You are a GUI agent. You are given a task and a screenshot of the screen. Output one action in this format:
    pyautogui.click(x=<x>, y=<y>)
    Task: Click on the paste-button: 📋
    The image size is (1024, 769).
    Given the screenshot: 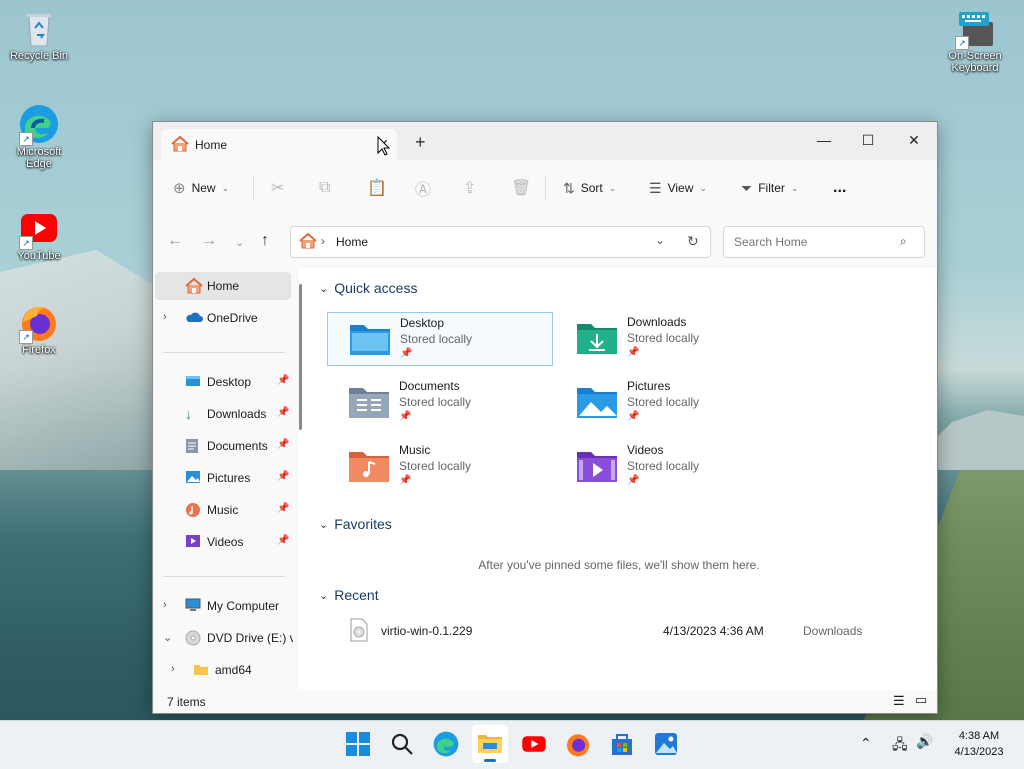 What is the action you would take?
    pyautogui.click(x=377, y=188)
    